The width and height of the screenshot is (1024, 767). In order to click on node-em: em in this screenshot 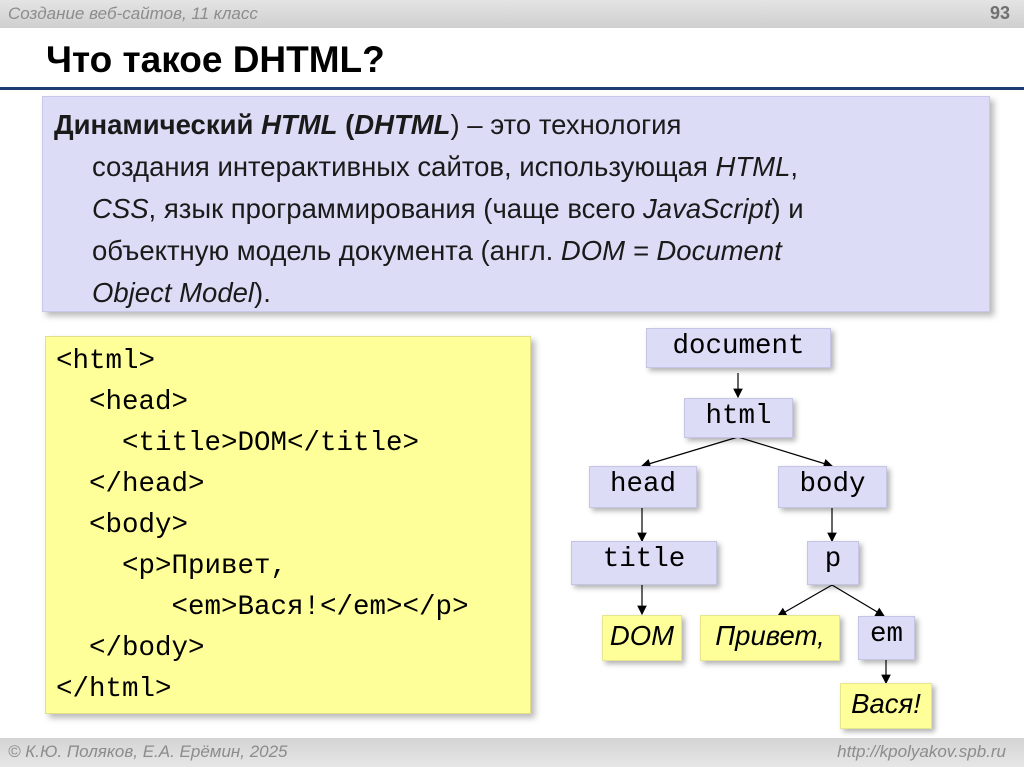, I will do `click(886, 638)`.